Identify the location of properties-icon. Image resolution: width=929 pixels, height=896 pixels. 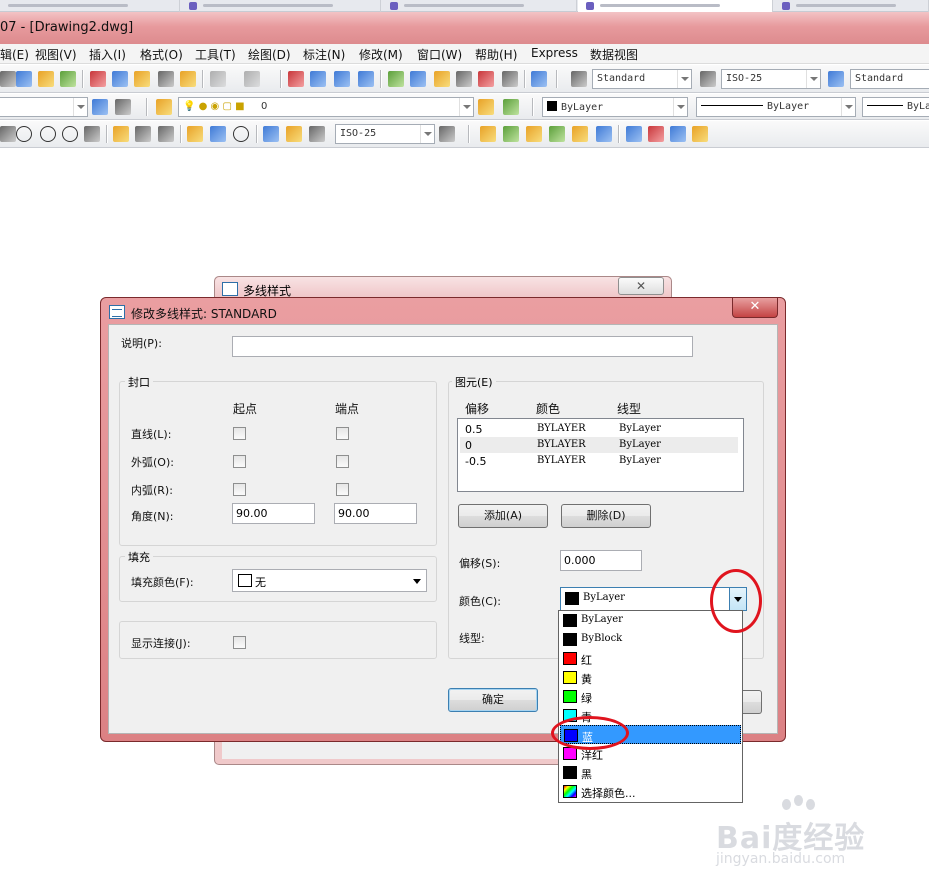
(396, 79).